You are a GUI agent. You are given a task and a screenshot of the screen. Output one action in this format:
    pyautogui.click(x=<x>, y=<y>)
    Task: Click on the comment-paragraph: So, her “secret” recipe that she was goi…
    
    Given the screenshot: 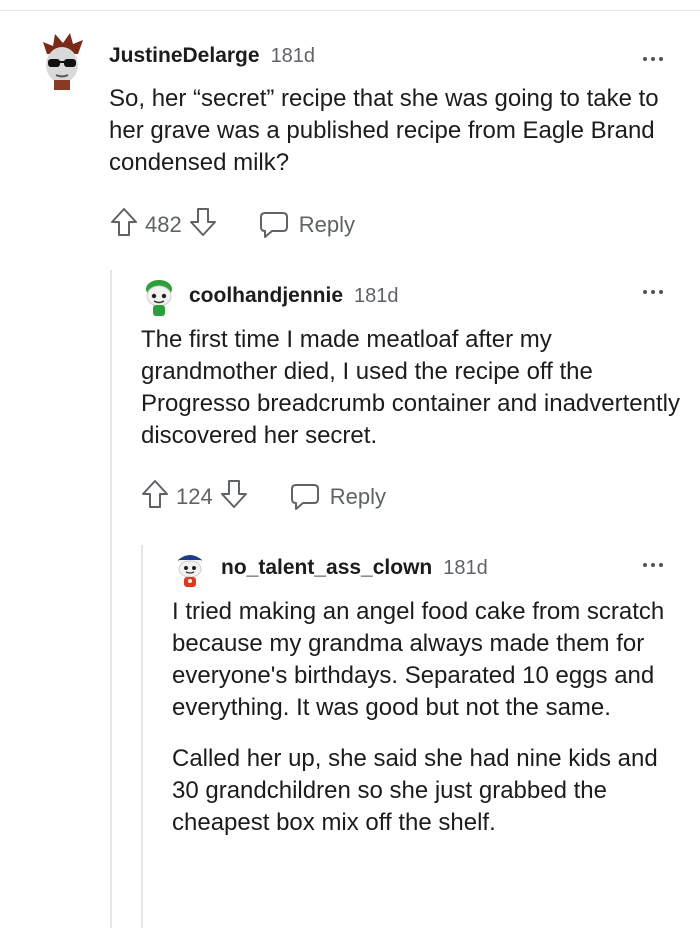 What is the action you would take?
    pyautogui.click(x=384, y=130)
    